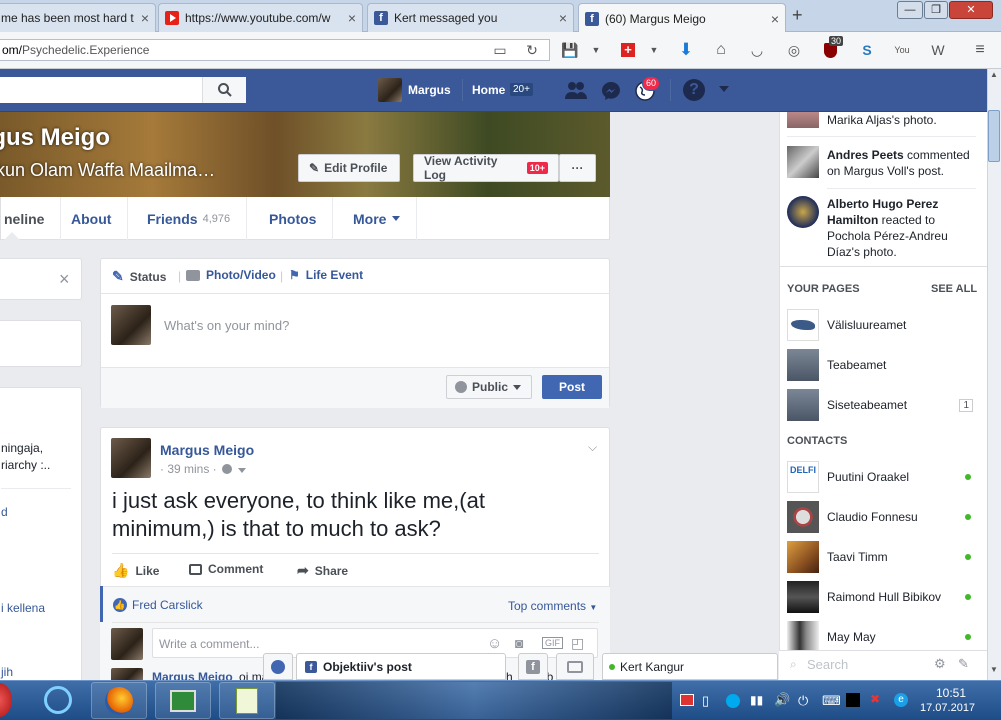 This screenshot has width=1001, height=720. What do you see at coordinates (690, 666) in the screenshot?
I see `chat-tab-kert: Kert Kangur` at bounding box center [690, 666].